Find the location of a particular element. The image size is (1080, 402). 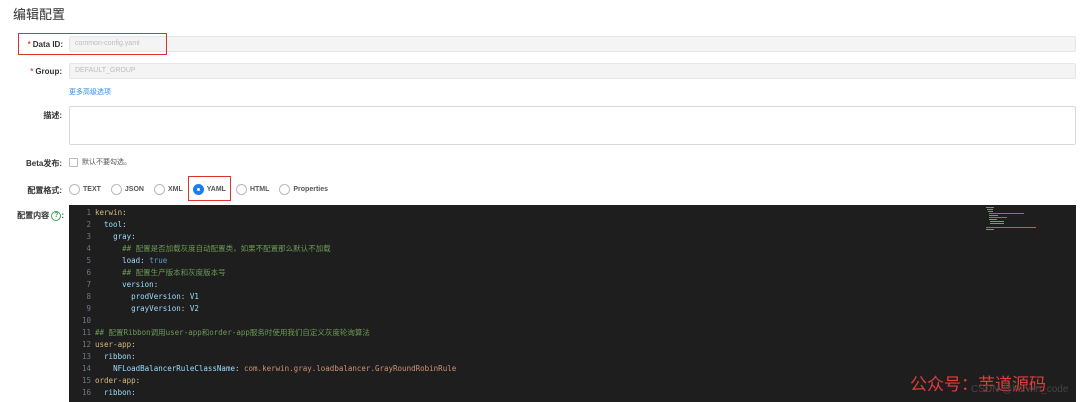

code-line: 3 gray: is located at coordinates (572, 237).